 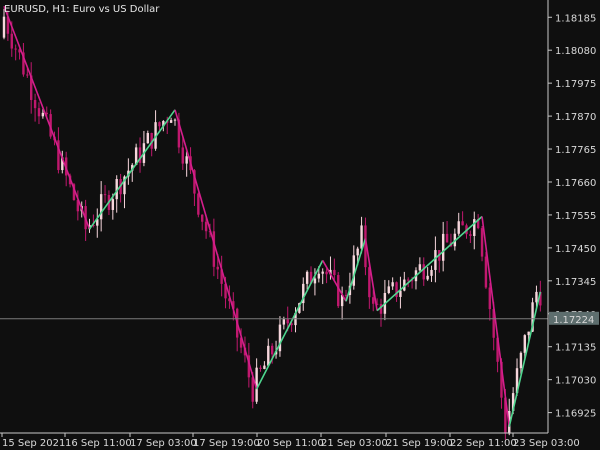 What do you see at coordinates (575, 282) in the screenshot?
I see `price-tick-label: 1.17345` at bounding box center [575, 282].